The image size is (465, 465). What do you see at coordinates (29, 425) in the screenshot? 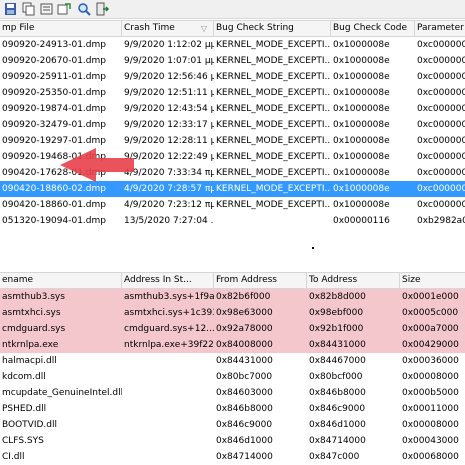
I see `driver-file-name: BOOTVID.dll` at bounding box center [29, 425].